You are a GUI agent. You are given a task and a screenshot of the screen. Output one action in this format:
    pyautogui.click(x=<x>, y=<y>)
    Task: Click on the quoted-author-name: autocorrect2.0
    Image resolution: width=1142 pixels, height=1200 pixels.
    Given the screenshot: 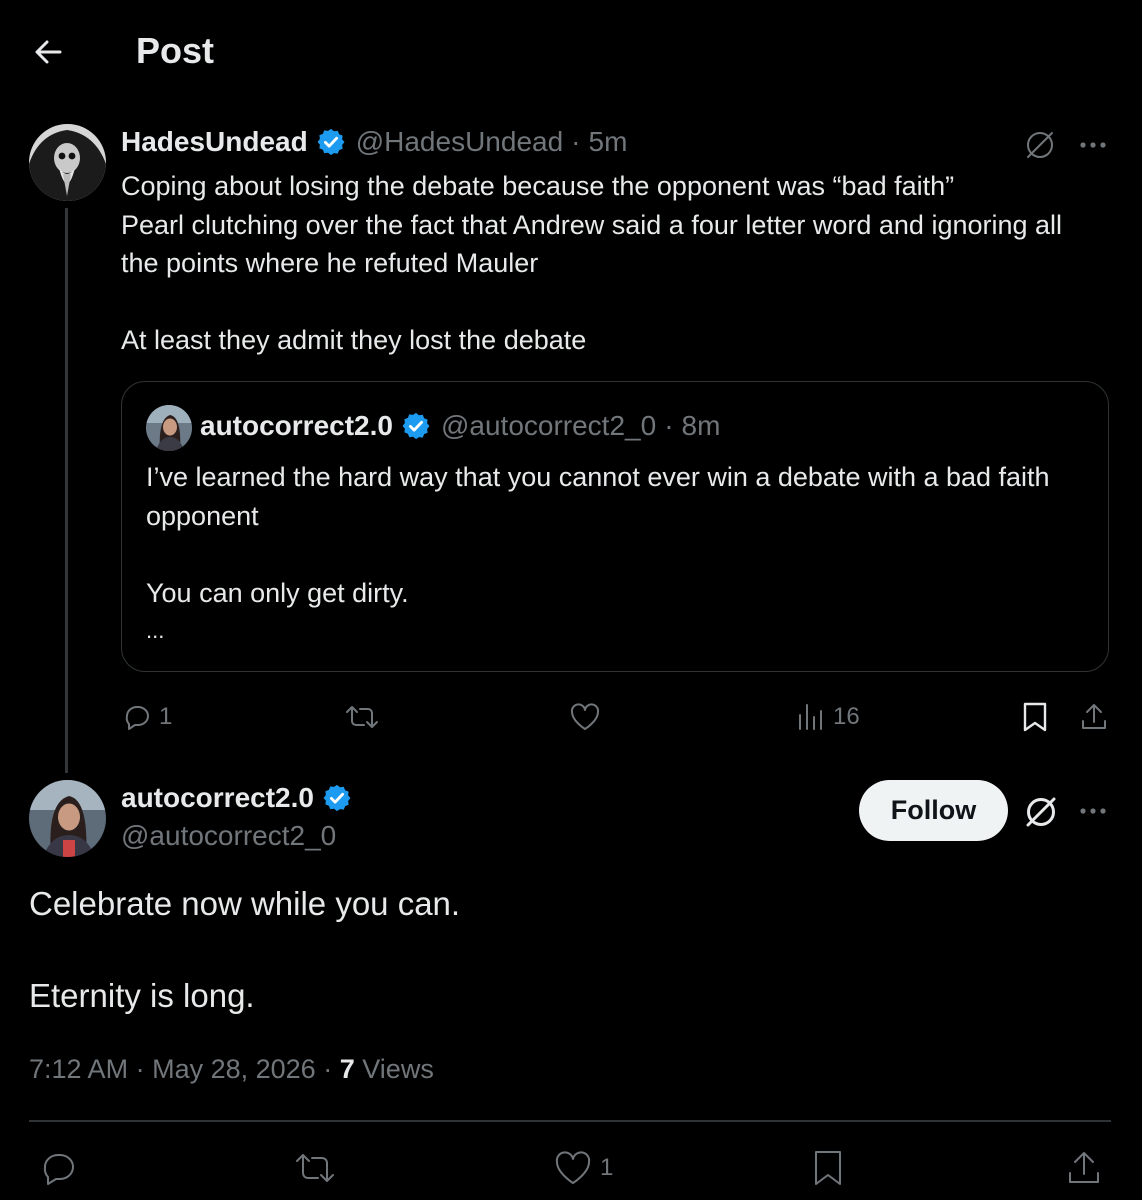 What is the action you would take?
    pyautogui.click(x=296, y=425)
    